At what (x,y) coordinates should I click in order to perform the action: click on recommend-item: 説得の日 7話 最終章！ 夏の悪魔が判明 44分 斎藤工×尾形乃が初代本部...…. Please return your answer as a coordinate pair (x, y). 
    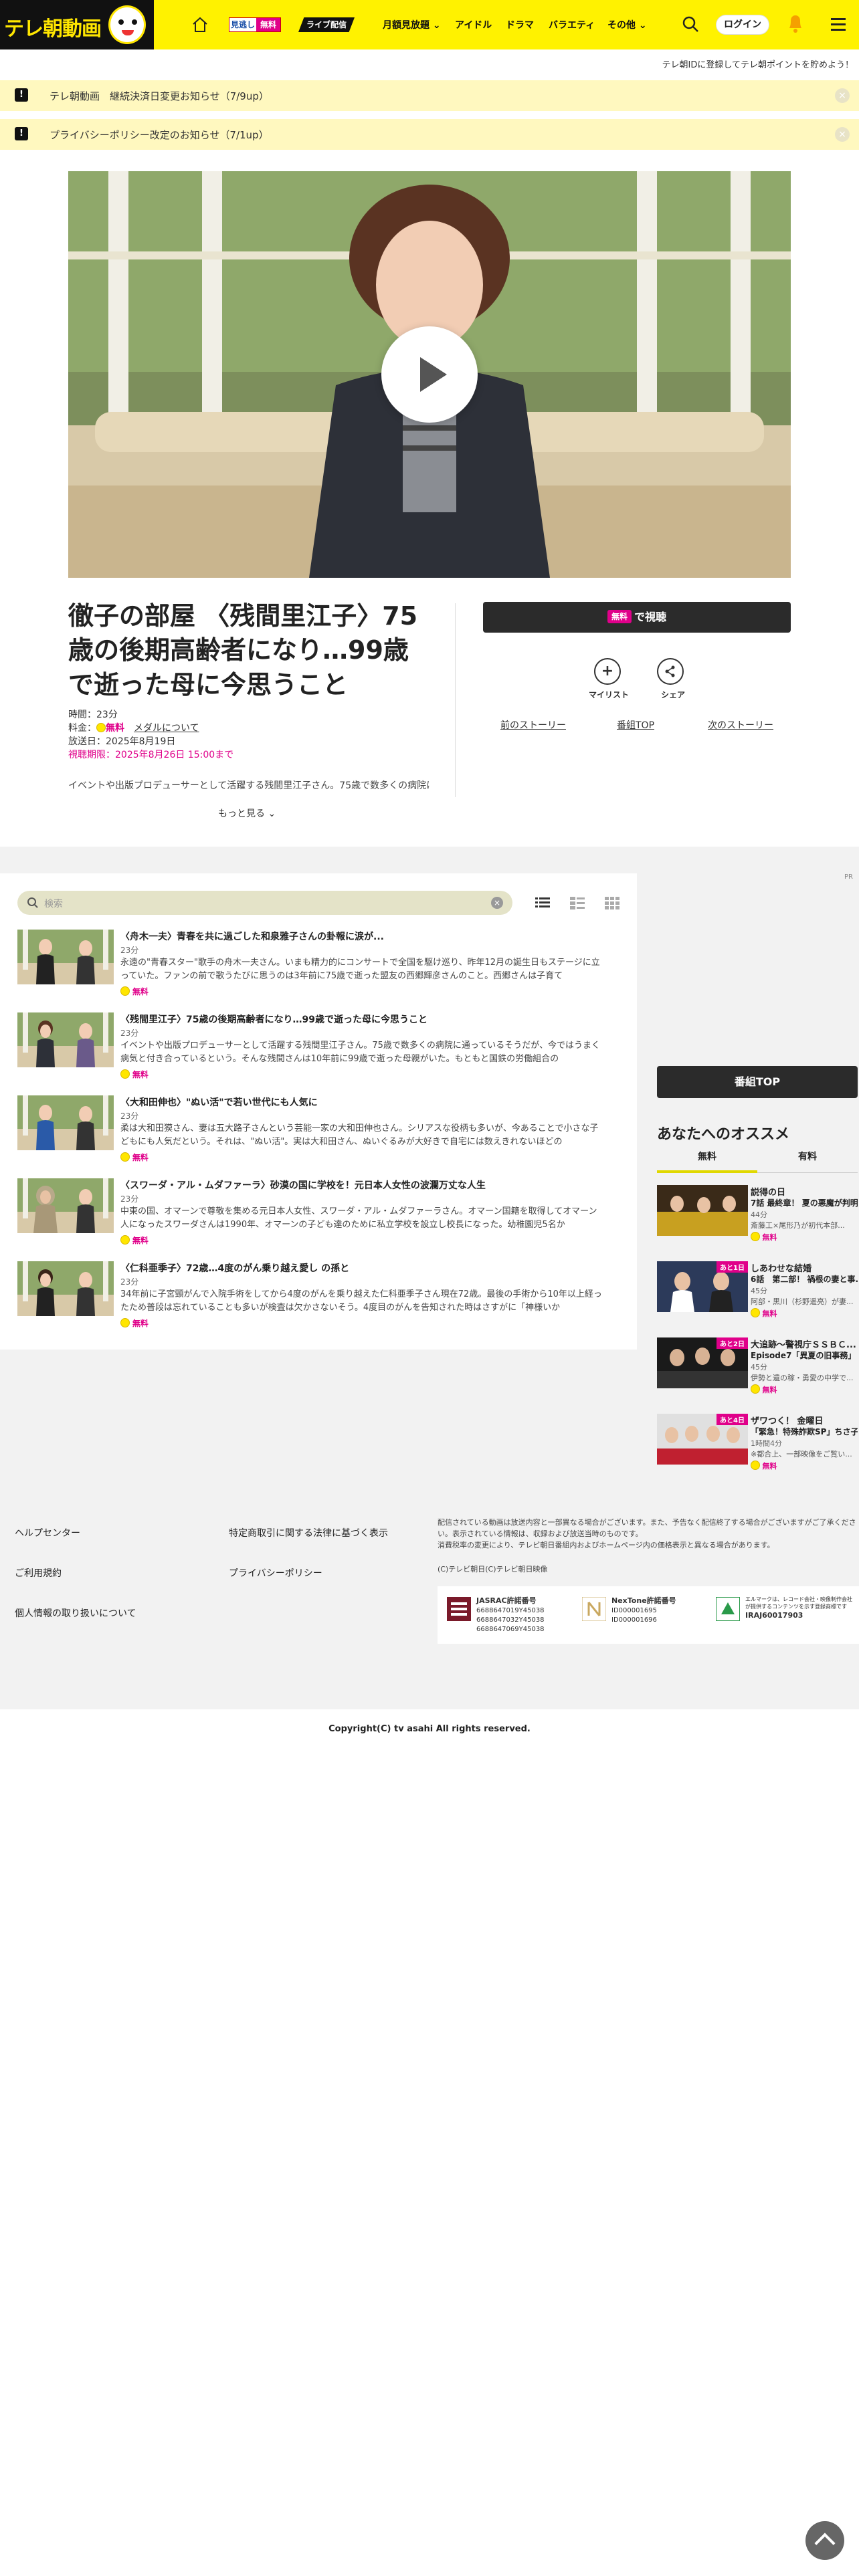
    Looking at the image, I should click on (757, 1218).